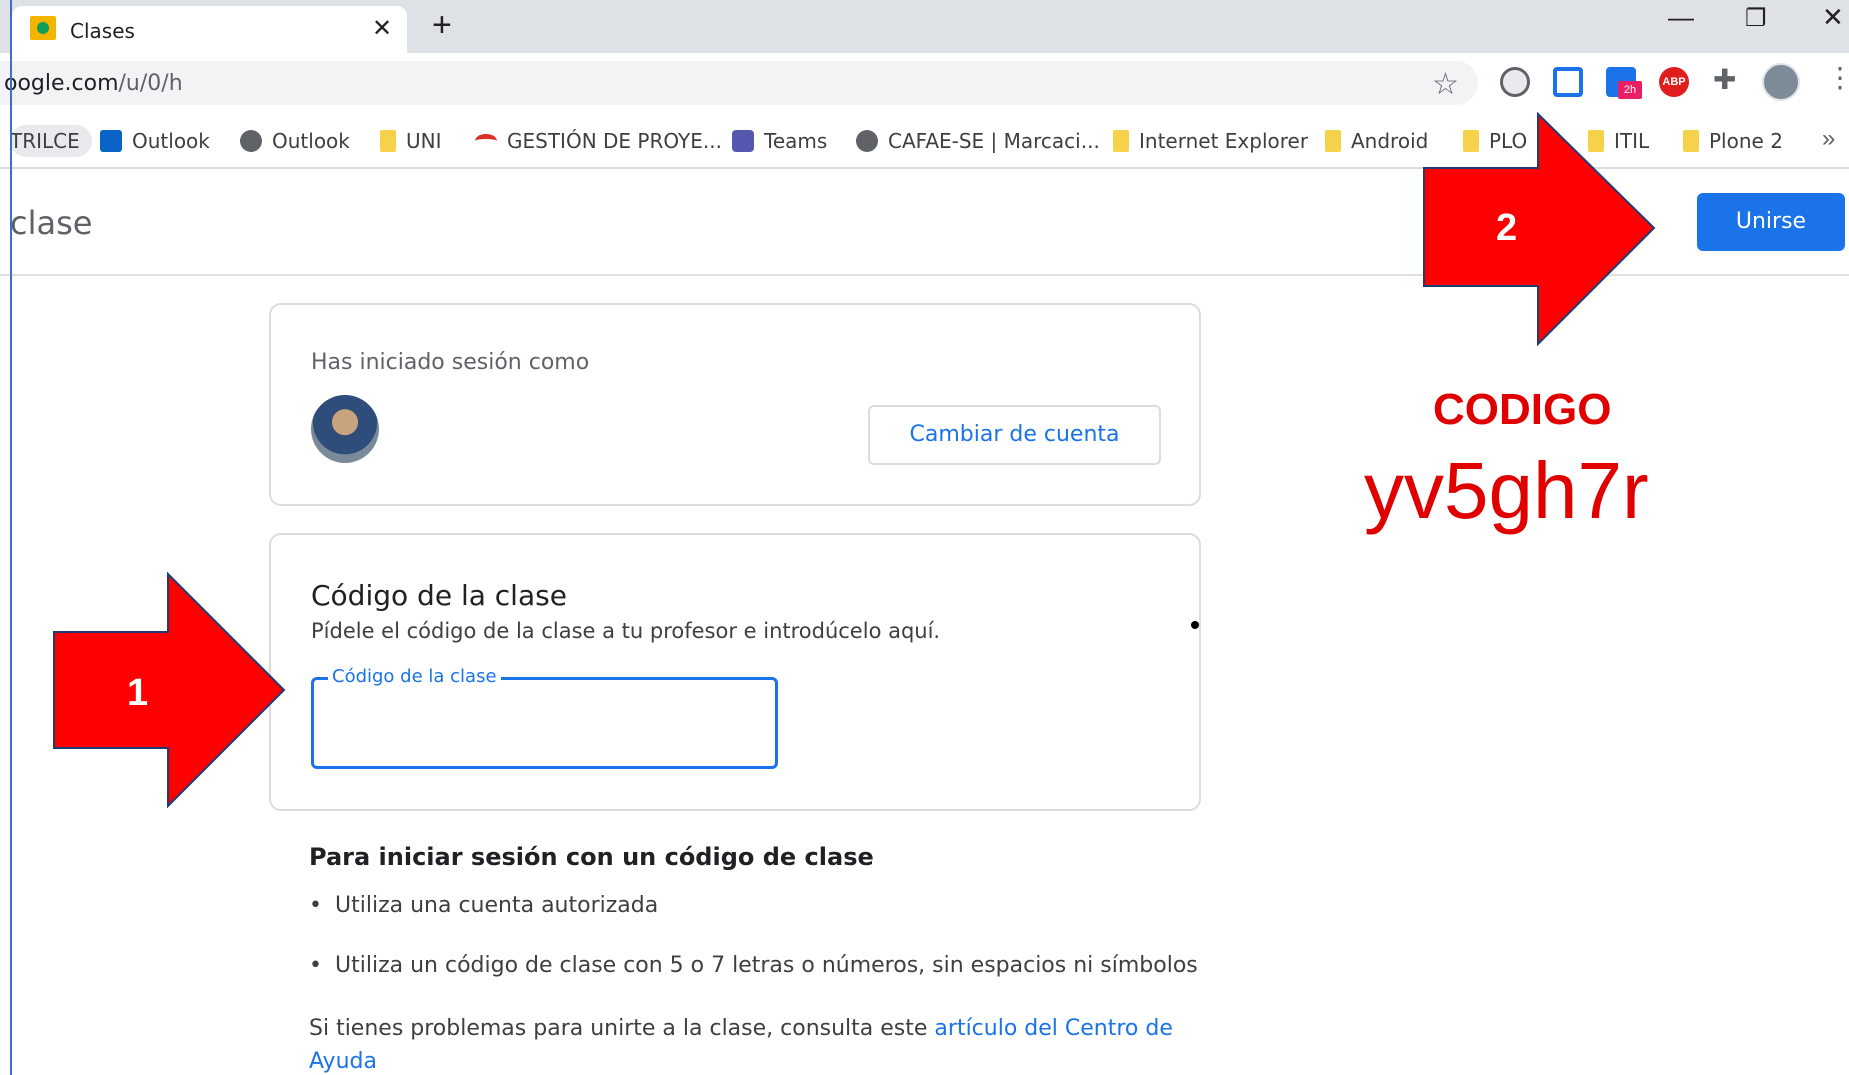  What do you see at coordinates (1781, 82) in the screenshot?
I see `profile-avatar` at bounding box center [1781, 82].